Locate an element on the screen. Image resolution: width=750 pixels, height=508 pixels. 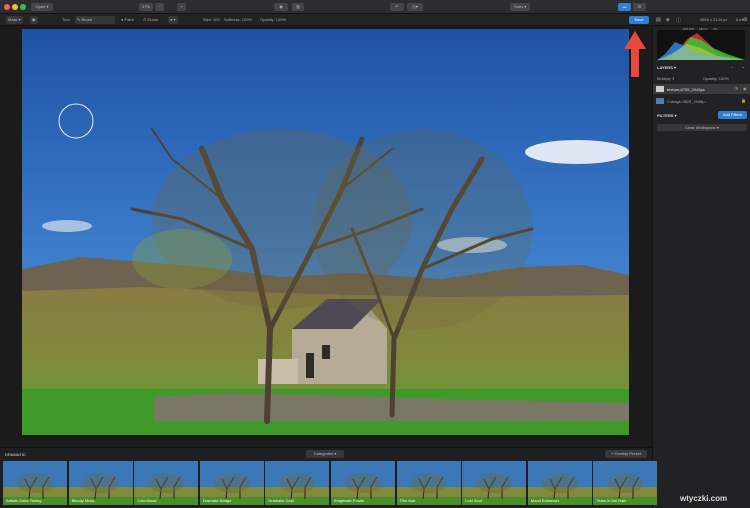
preset-thumbnail: Artistic Color Toning is located at coordinates (35, 483).